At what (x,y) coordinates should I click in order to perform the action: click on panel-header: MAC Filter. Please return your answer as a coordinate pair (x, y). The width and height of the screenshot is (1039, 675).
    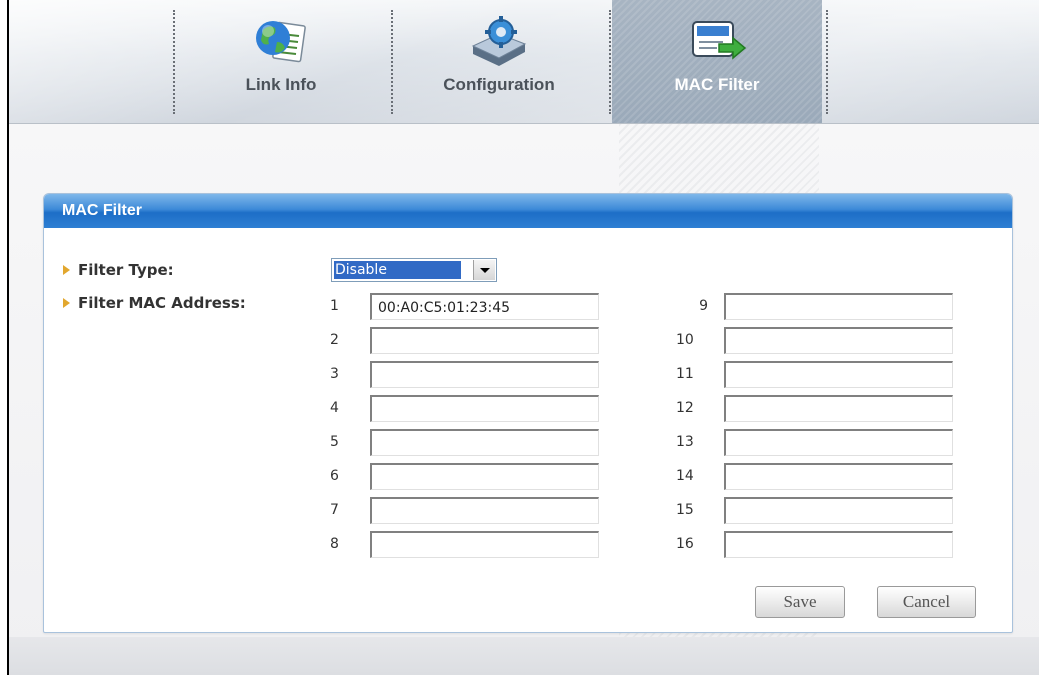
    Looking at the image, I should click on (528, 211).